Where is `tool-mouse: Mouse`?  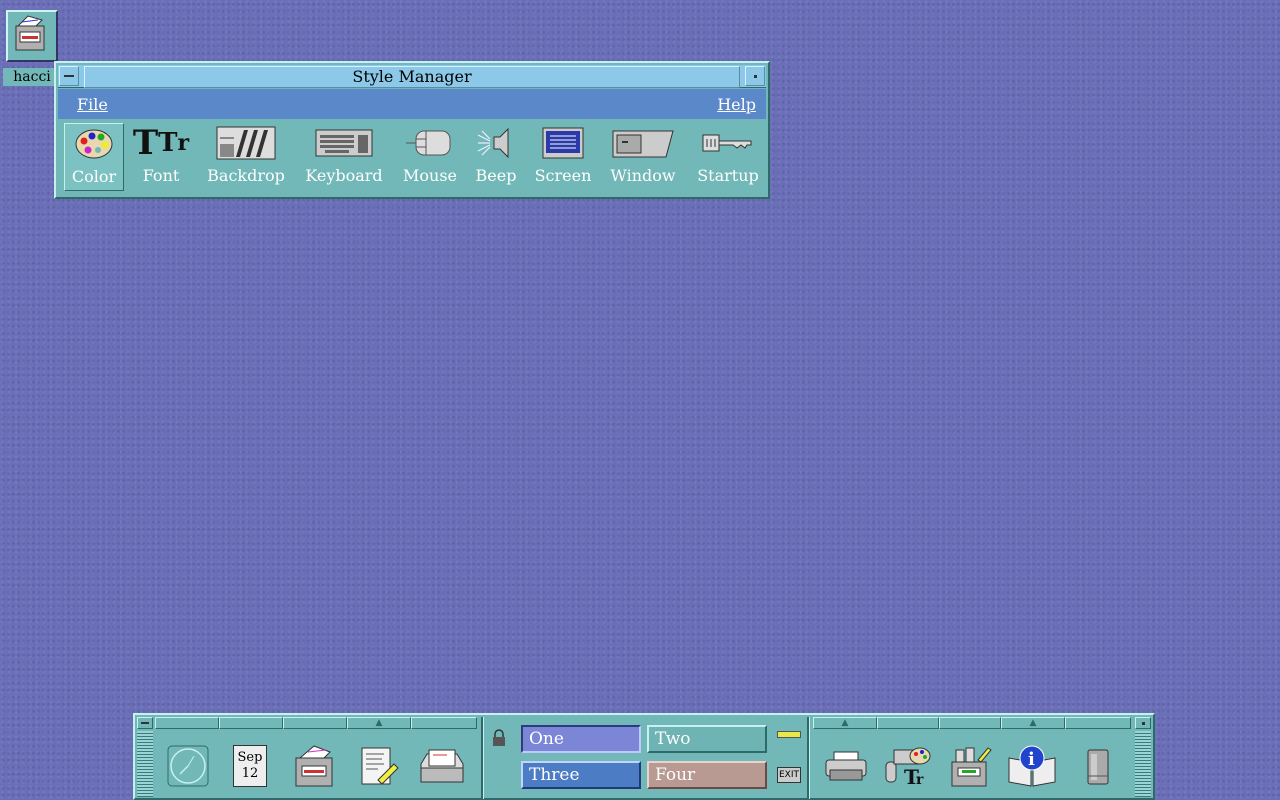 tool-mouse: Mouse is located at coordinates (430, 156).